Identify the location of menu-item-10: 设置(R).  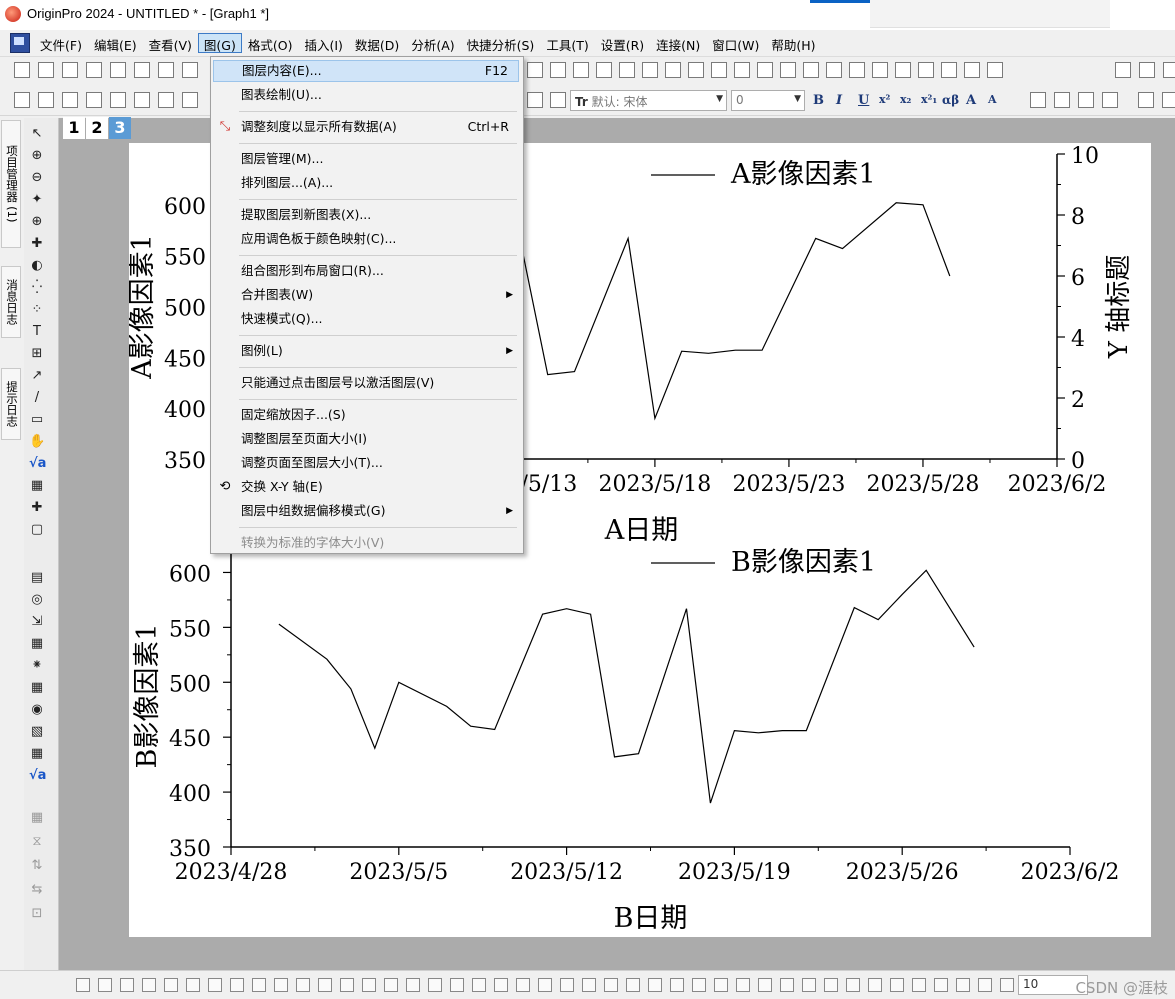
(622, 43).